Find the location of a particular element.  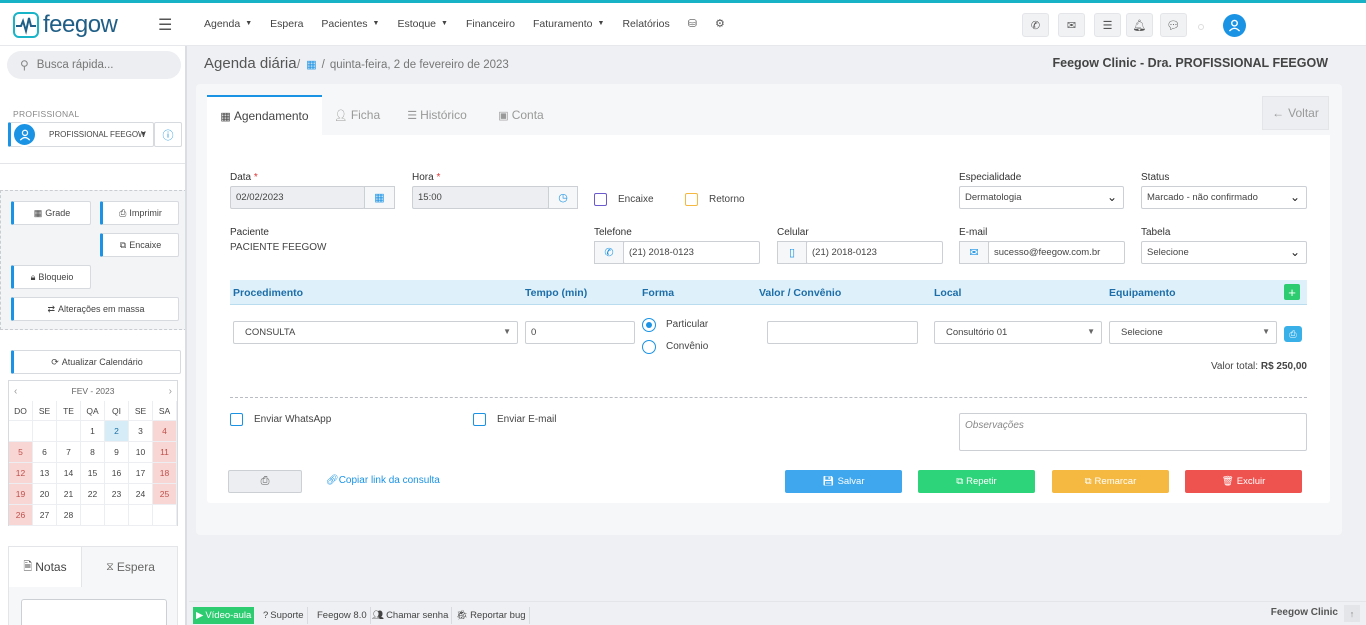

calendar-day: 16 is located at coordinates (117, 473).